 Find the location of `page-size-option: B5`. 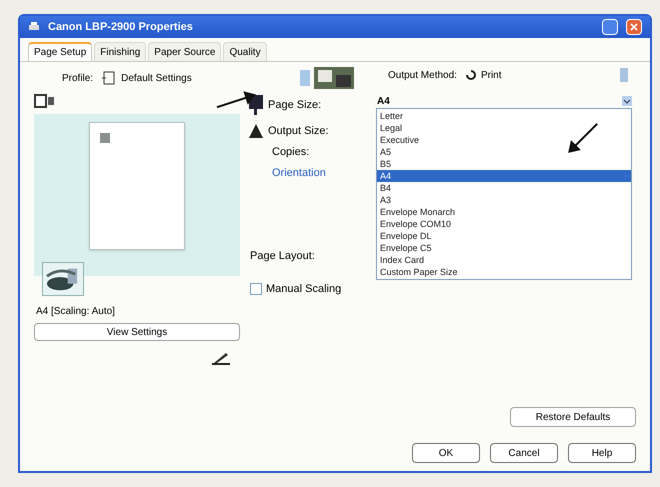

page-size-option: B5 is located at coordinates (504, 164).